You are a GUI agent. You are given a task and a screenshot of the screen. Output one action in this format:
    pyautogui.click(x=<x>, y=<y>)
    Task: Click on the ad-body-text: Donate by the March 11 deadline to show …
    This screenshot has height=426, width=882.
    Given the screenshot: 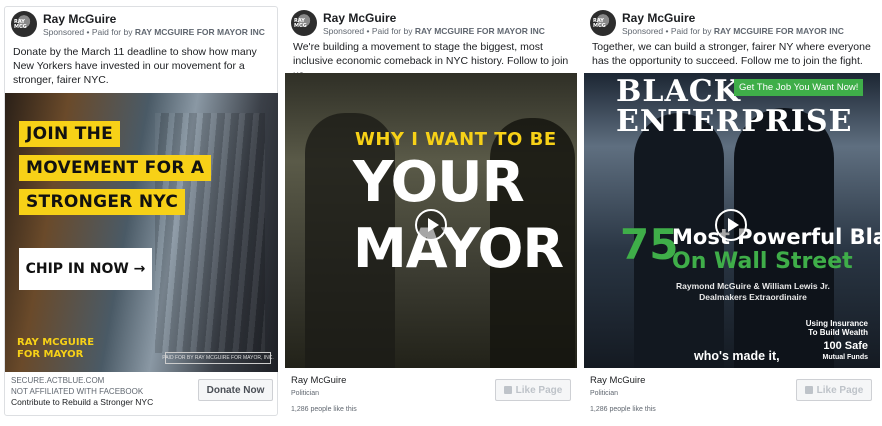 What is the action you would take?
    pyautogui.click(x=135, y=66)
    